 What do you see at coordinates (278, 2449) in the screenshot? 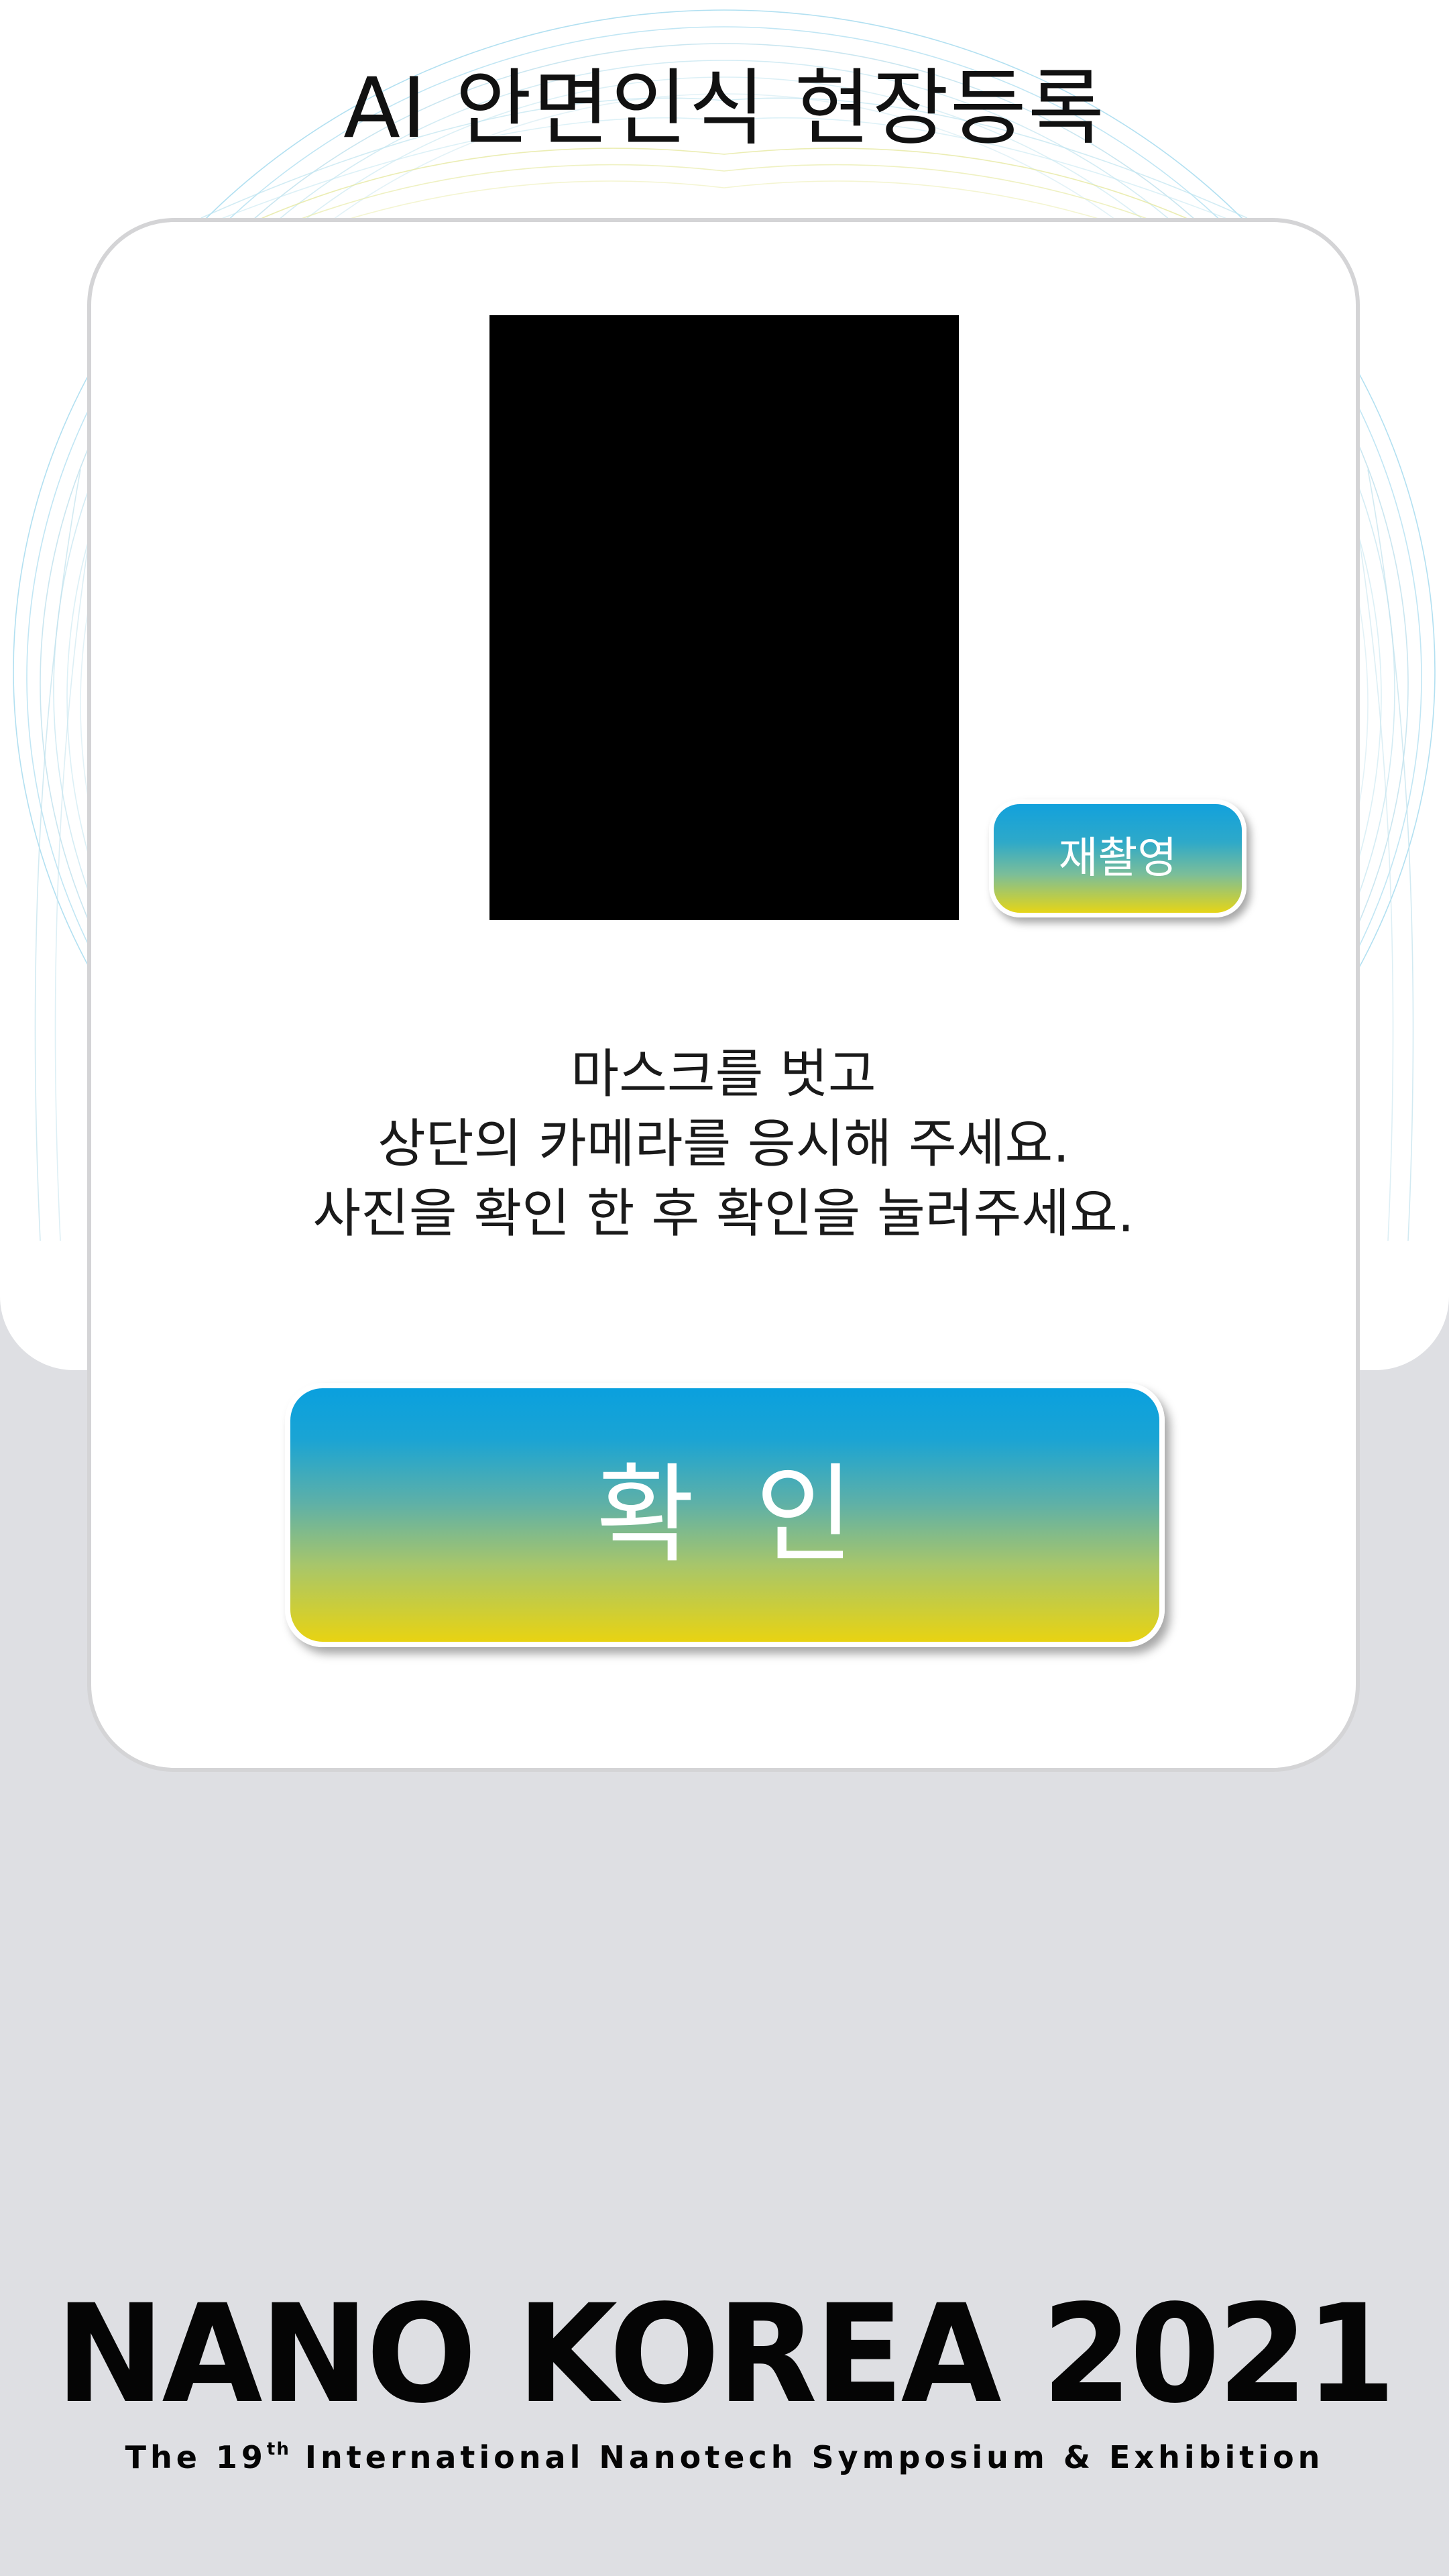
I see `subtitle-ordinal: th` at bounding box center [278, 2449].